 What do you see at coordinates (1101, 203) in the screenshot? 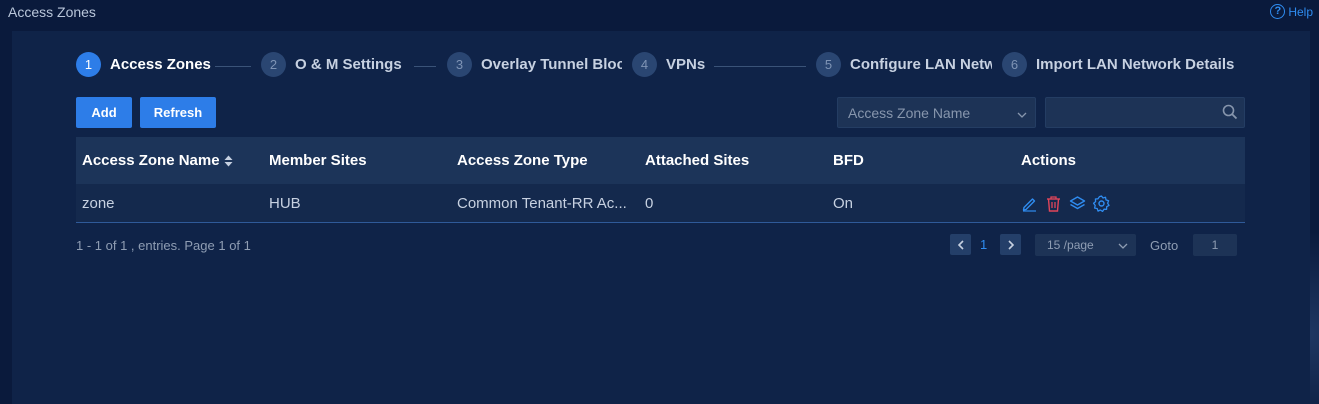
I see `settings-icon` at bounding box center [1101, 203].